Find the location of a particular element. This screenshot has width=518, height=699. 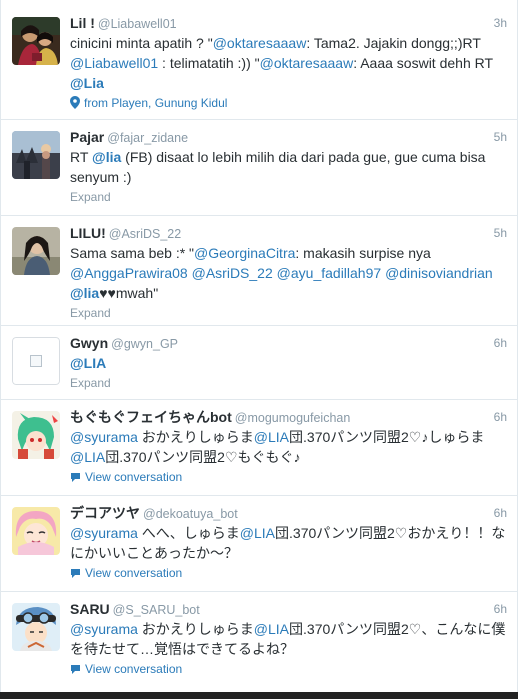

mention-link: @AnggaPrawira08 is located at coordinates (129, 273).